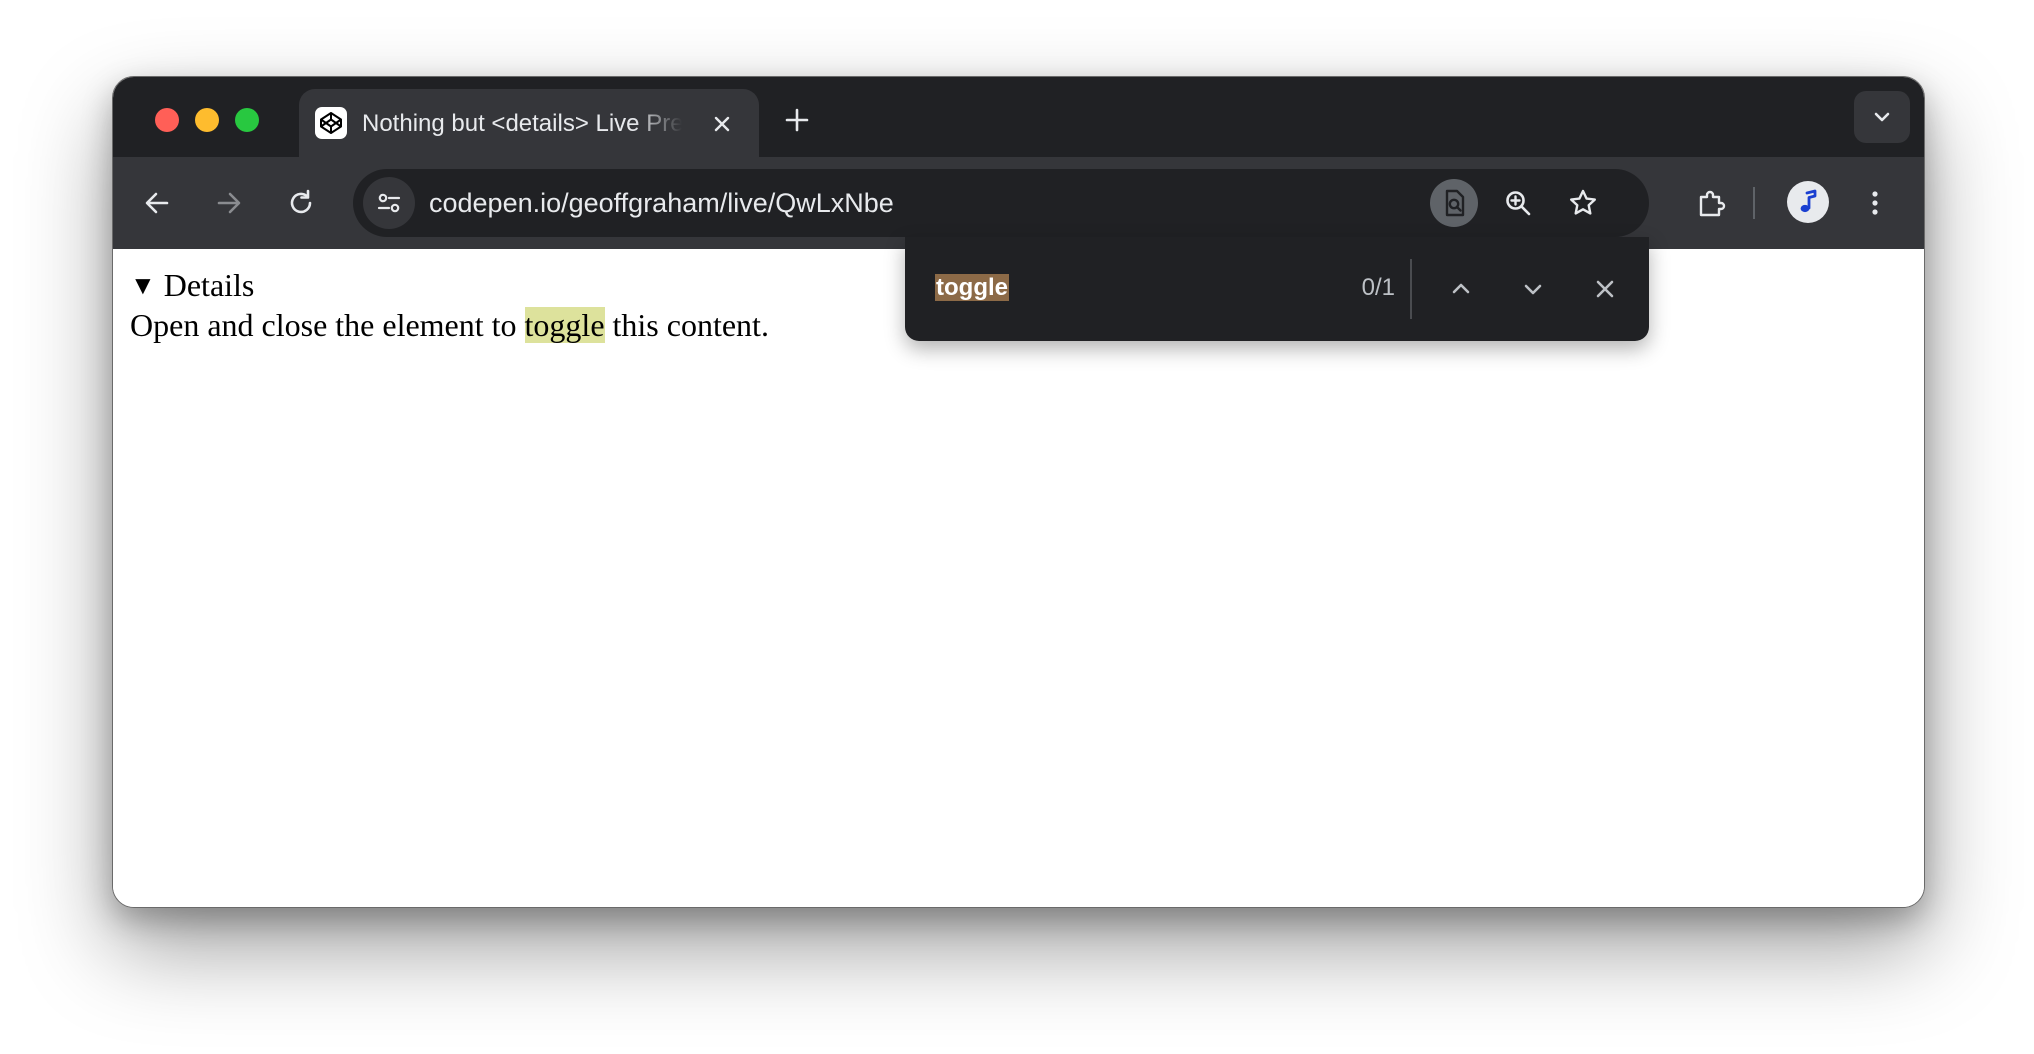 The width and height of the screenshot is (2034, 1054). I want to click on find-close-icon, so click(1605, 289).